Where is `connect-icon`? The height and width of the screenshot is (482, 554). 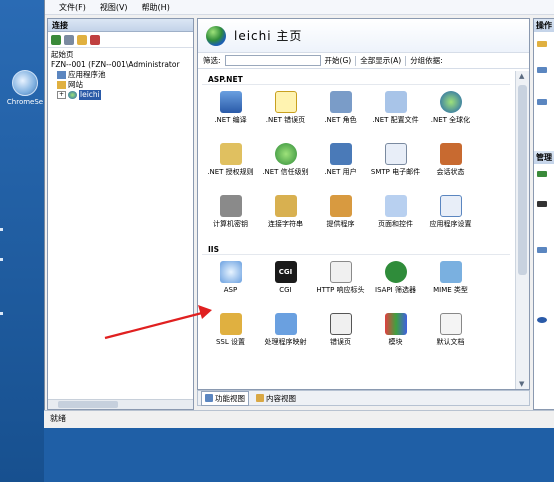 connect-icon is located at coordinates (56, 39).